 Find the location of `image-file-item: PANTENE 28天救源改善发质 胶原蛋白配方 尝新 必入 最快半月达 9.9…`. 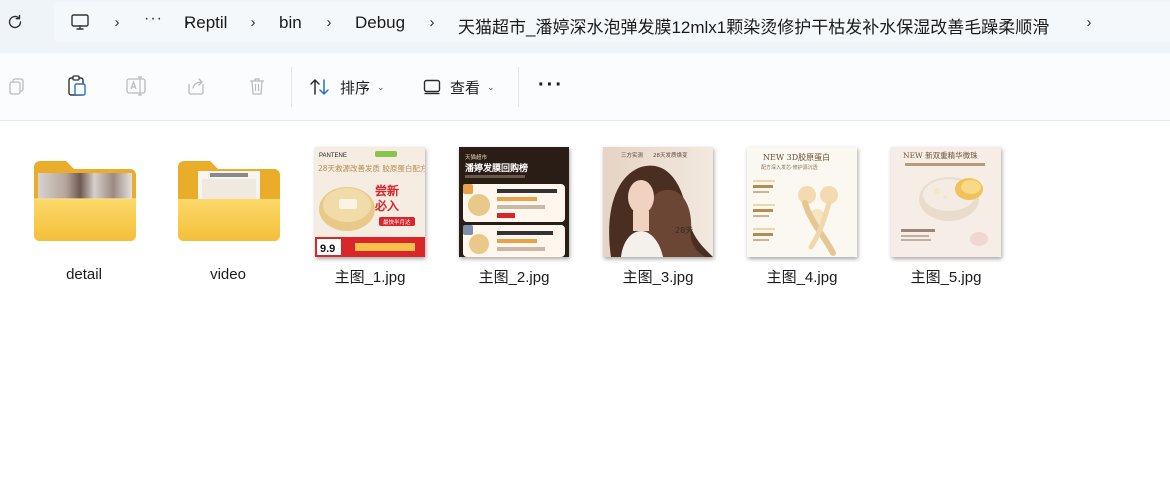

image-file-item: PANTENE 28天救源改善发质 胶原蛋白配方 尝新 必入 最快半月达 9.9… is located at coordinates (370, 210).